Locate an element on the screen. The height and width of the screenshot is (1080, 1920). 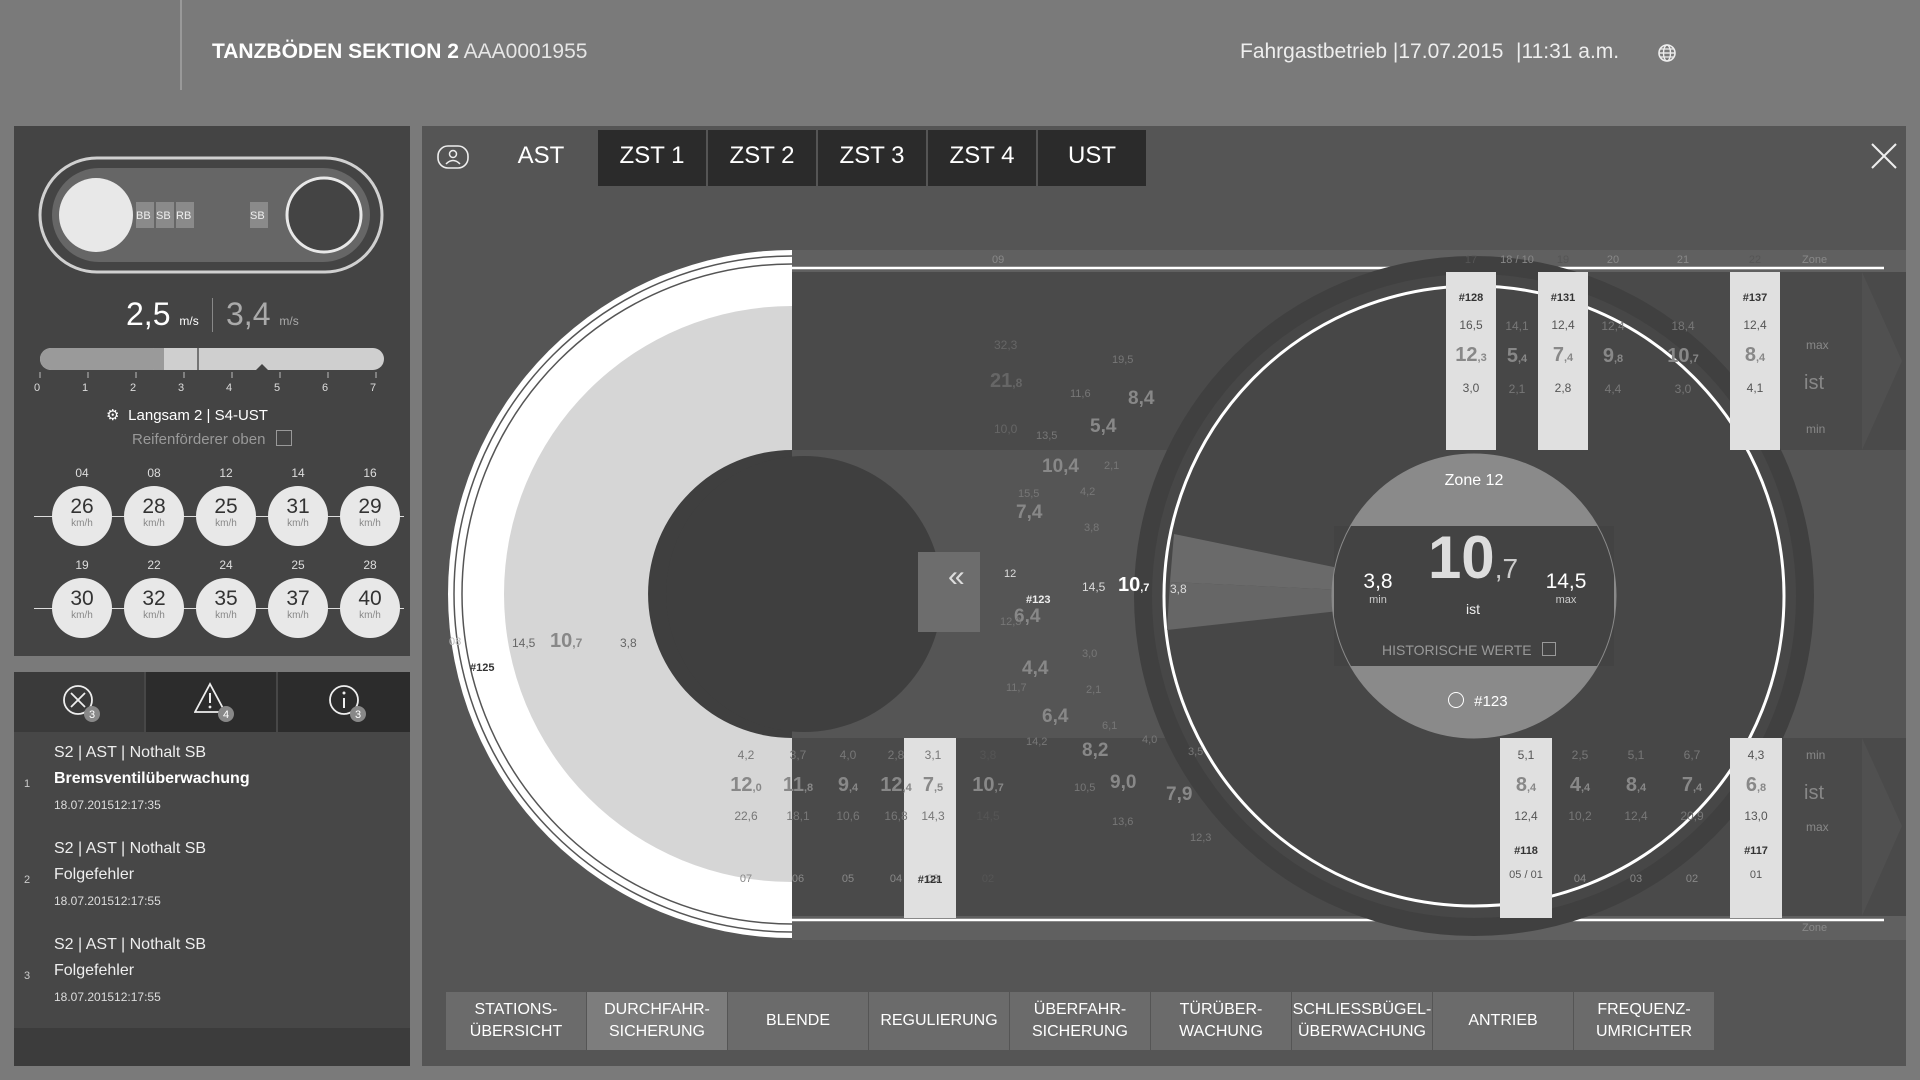
zone-column: 3,8 10,7 14,5 02 is located at coordinates (988, 816).